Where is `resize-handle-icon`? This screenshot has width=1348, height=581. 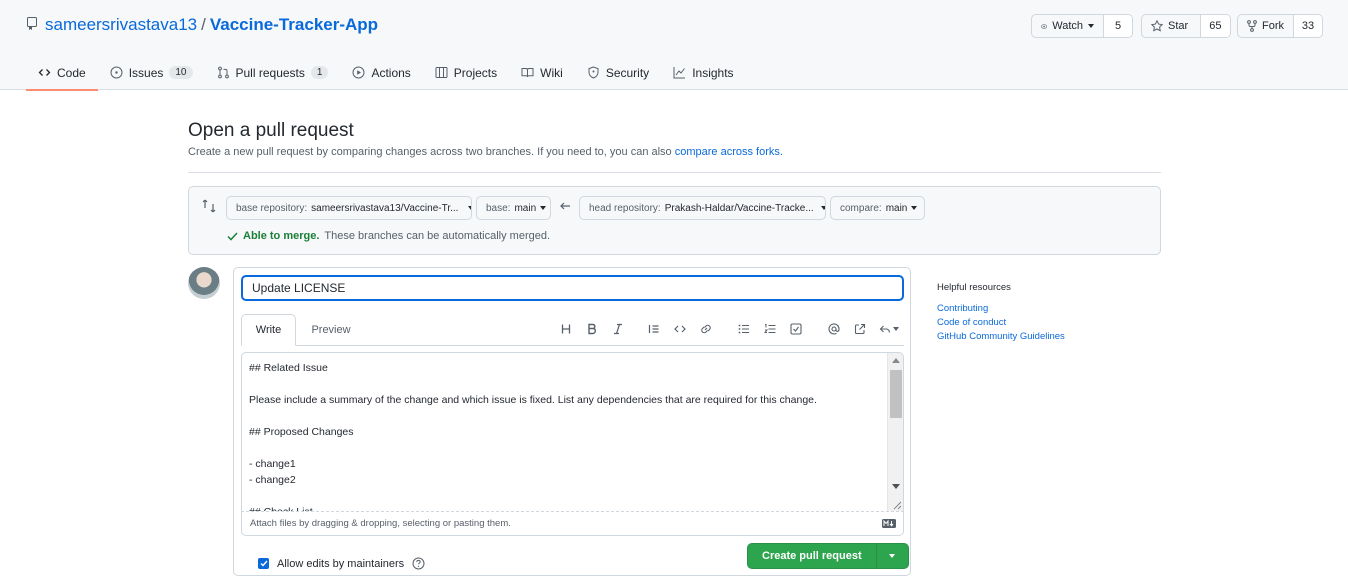
resize-handle-icon is located at coordinates (896, 504).